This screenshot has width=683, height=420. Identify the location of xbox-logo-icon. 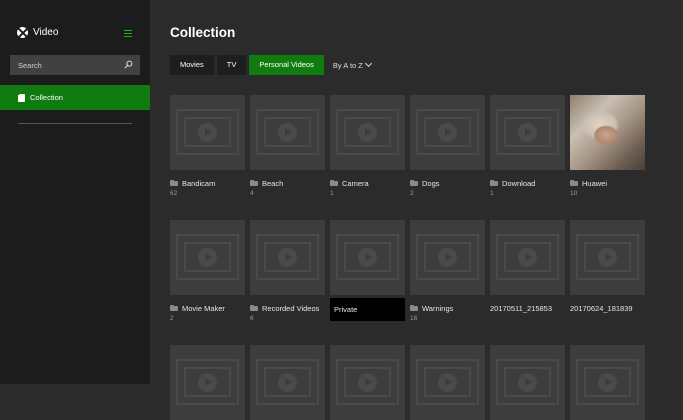
(22, 32).